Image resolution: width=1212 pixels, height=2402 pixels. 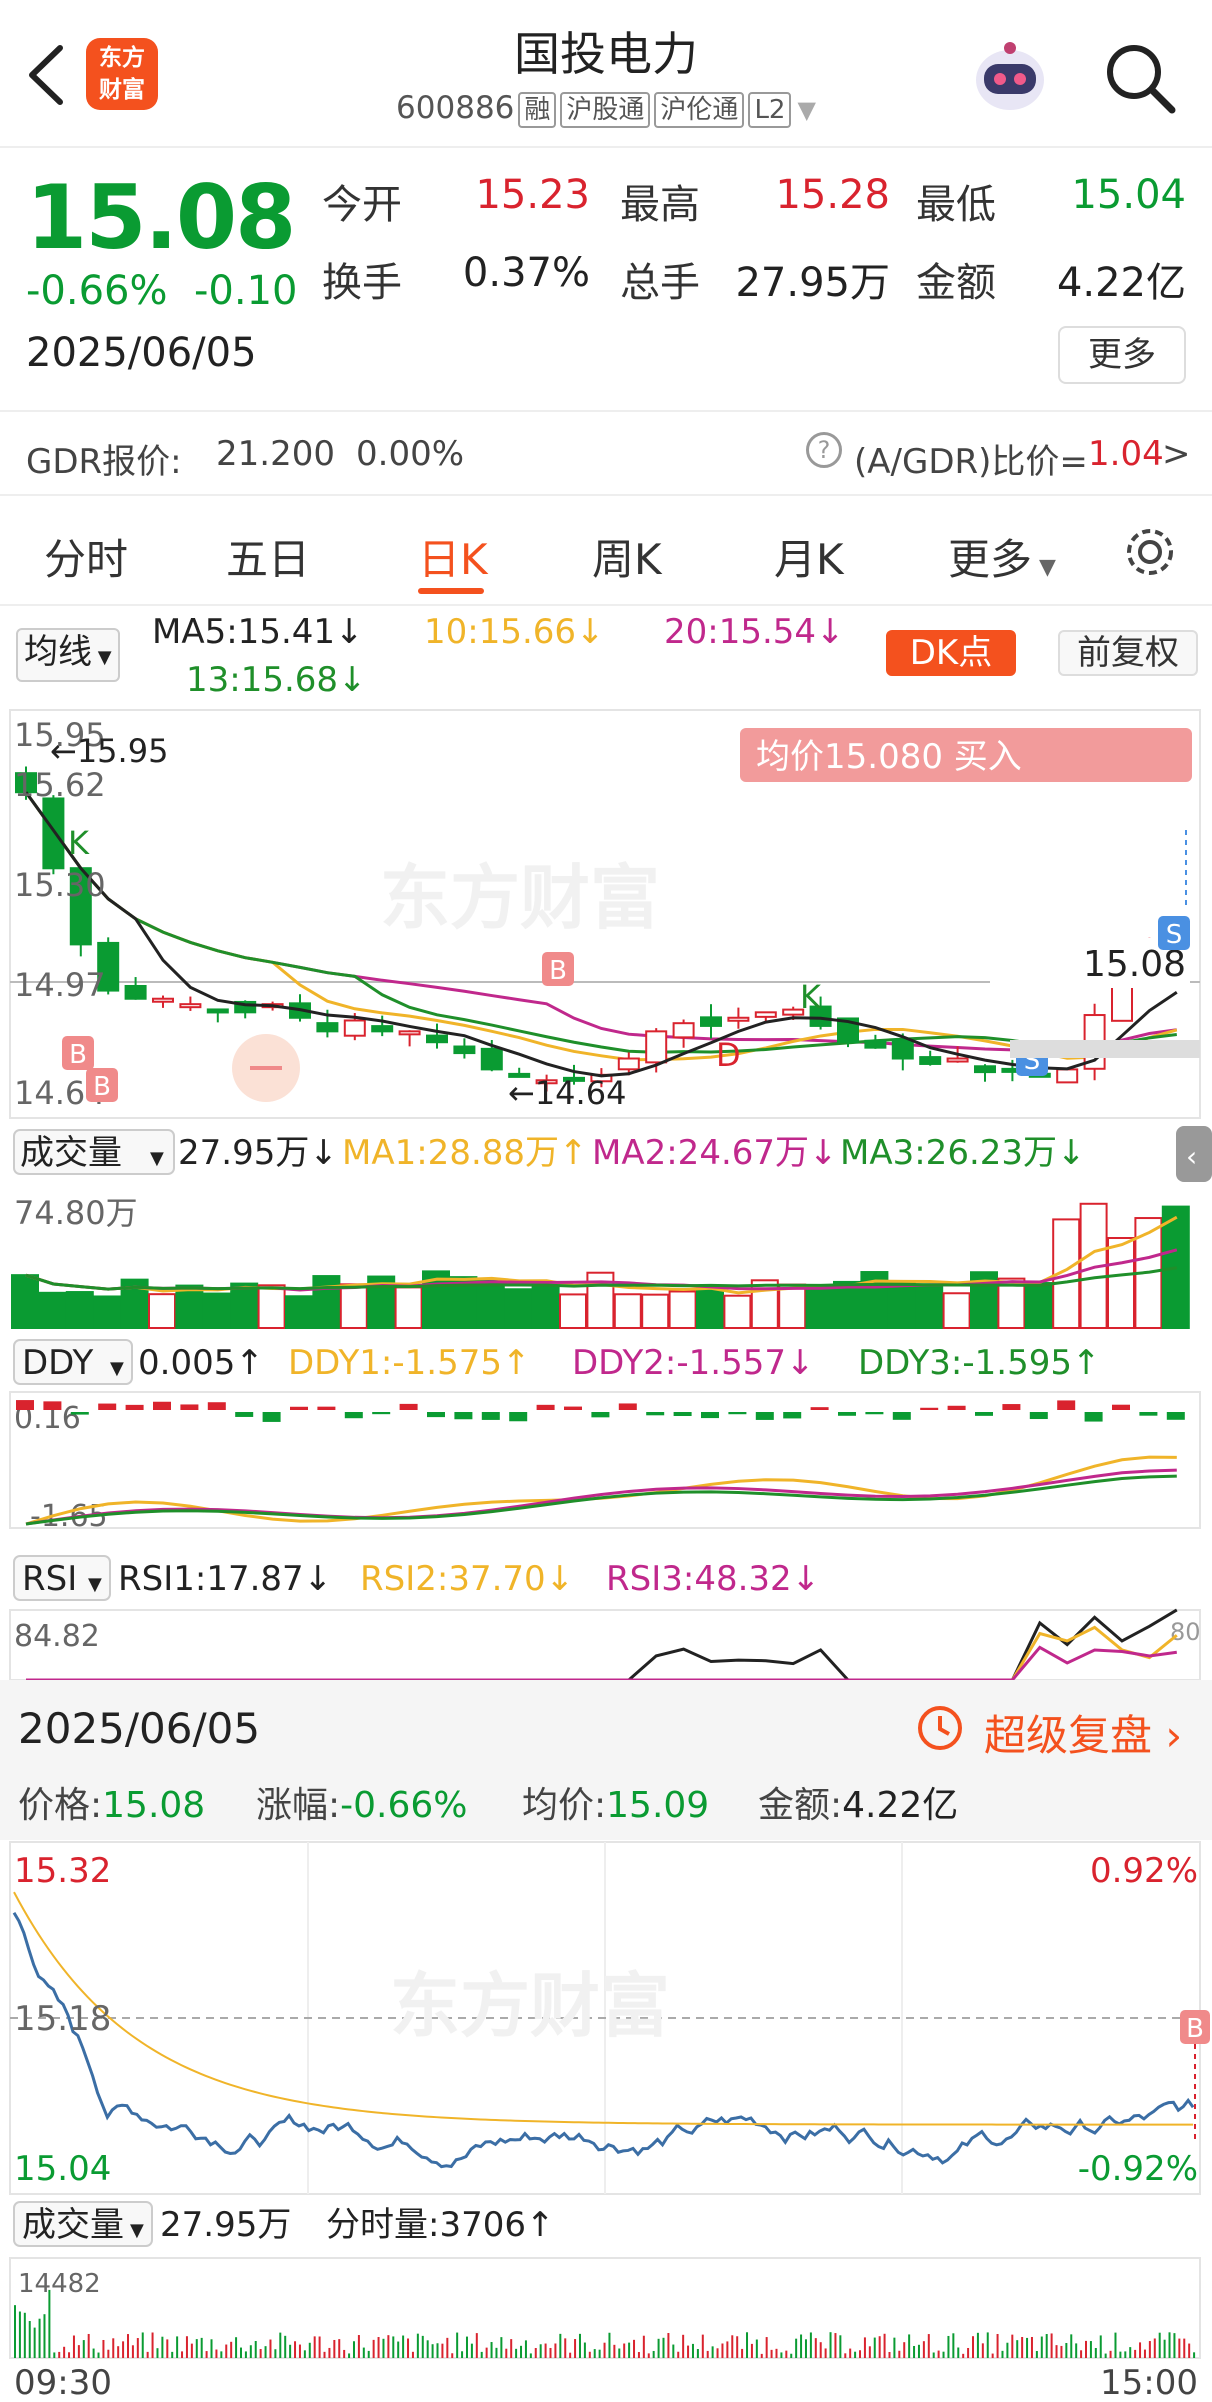 I want to click on help-icon: ?, so click(x=824, y=450).